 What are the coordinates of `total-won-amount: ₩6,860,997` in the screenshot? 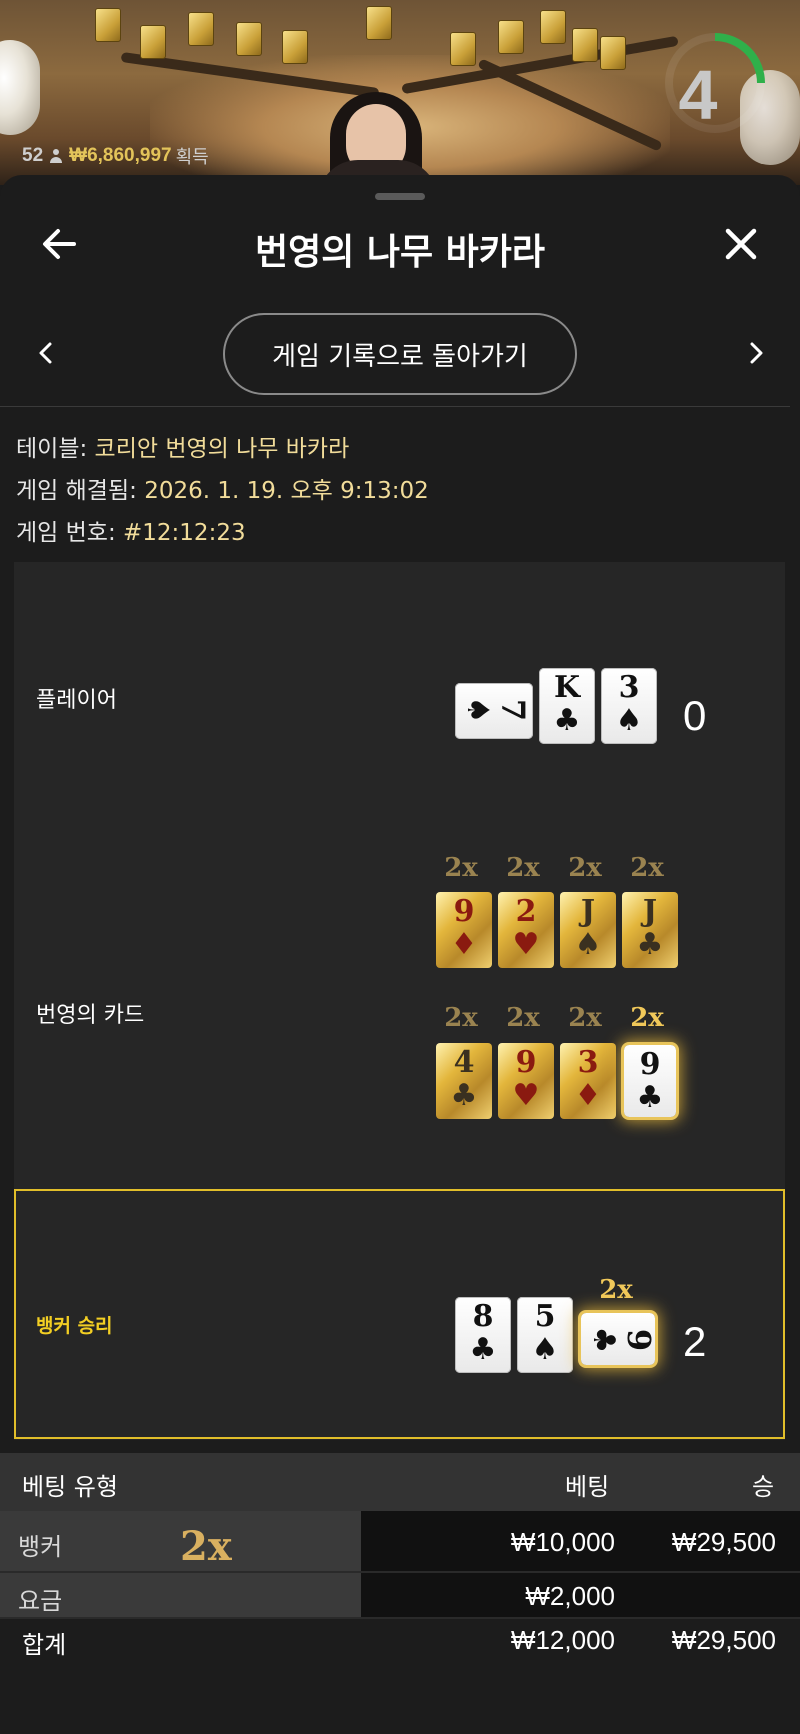 It's located at (120, 155).